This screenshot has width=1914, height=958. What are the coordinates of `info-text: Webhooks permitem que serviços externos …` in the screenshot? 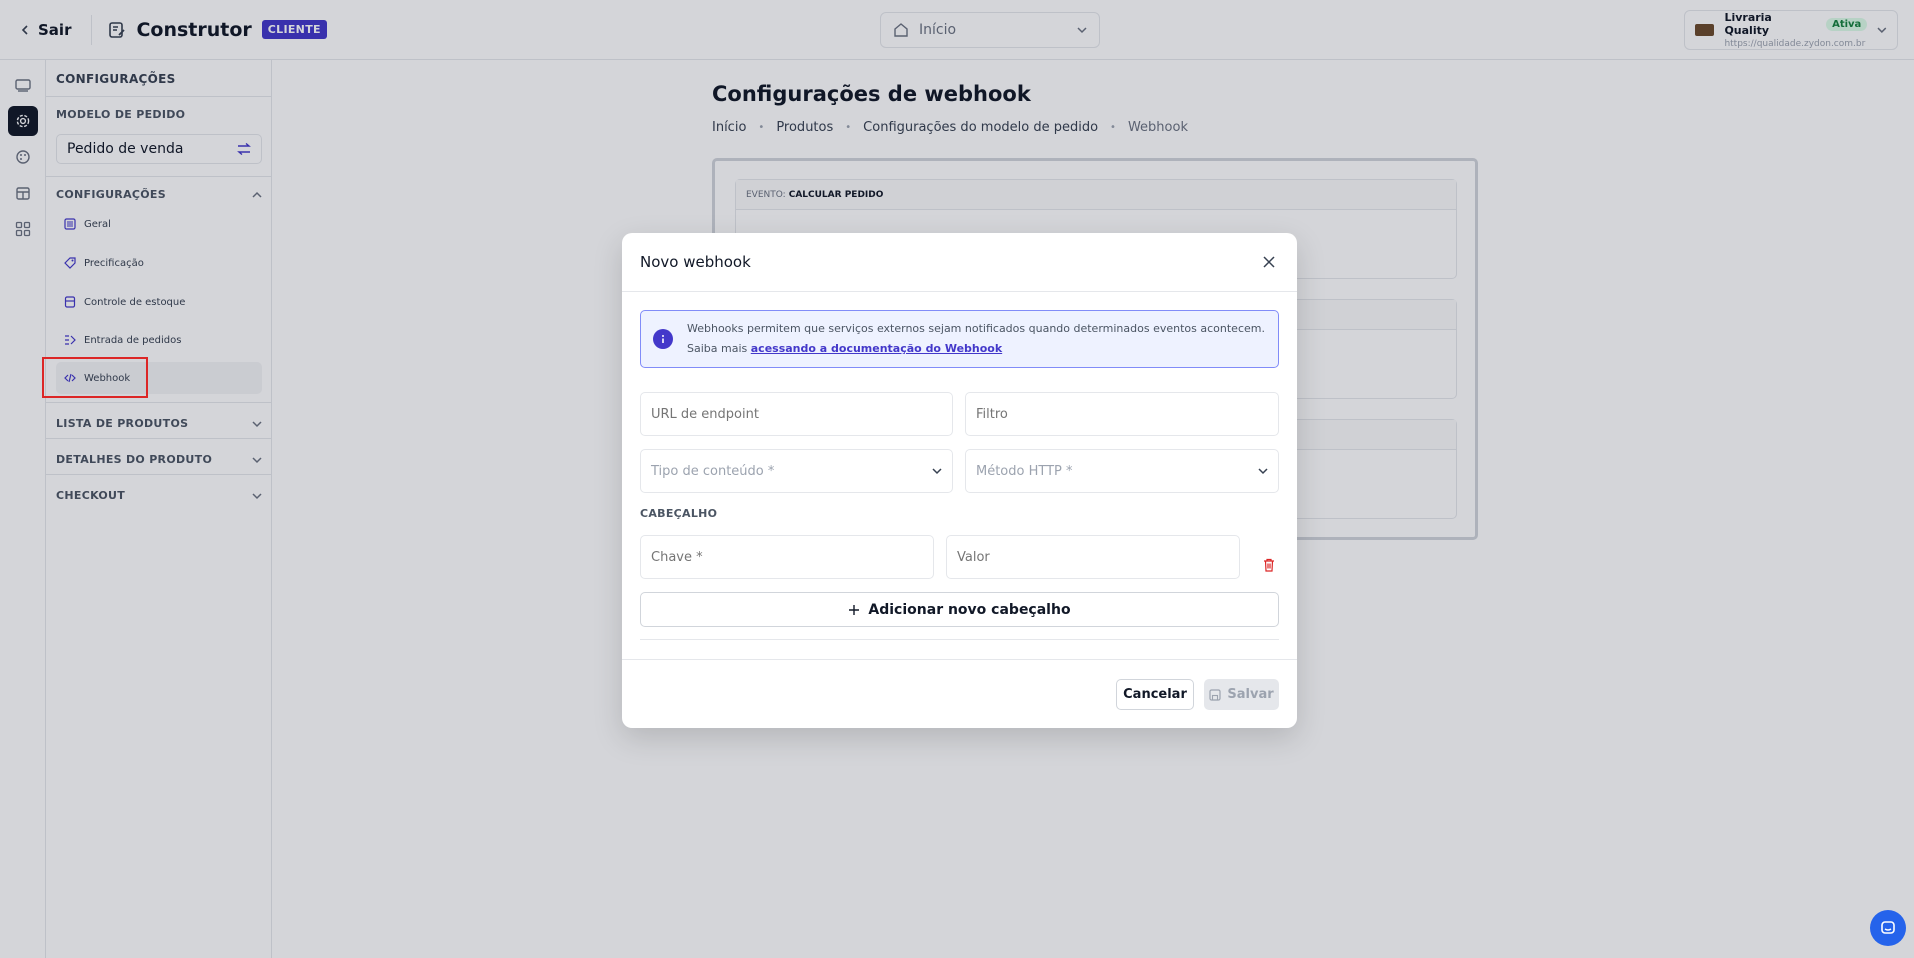 It's located at (976, 339).